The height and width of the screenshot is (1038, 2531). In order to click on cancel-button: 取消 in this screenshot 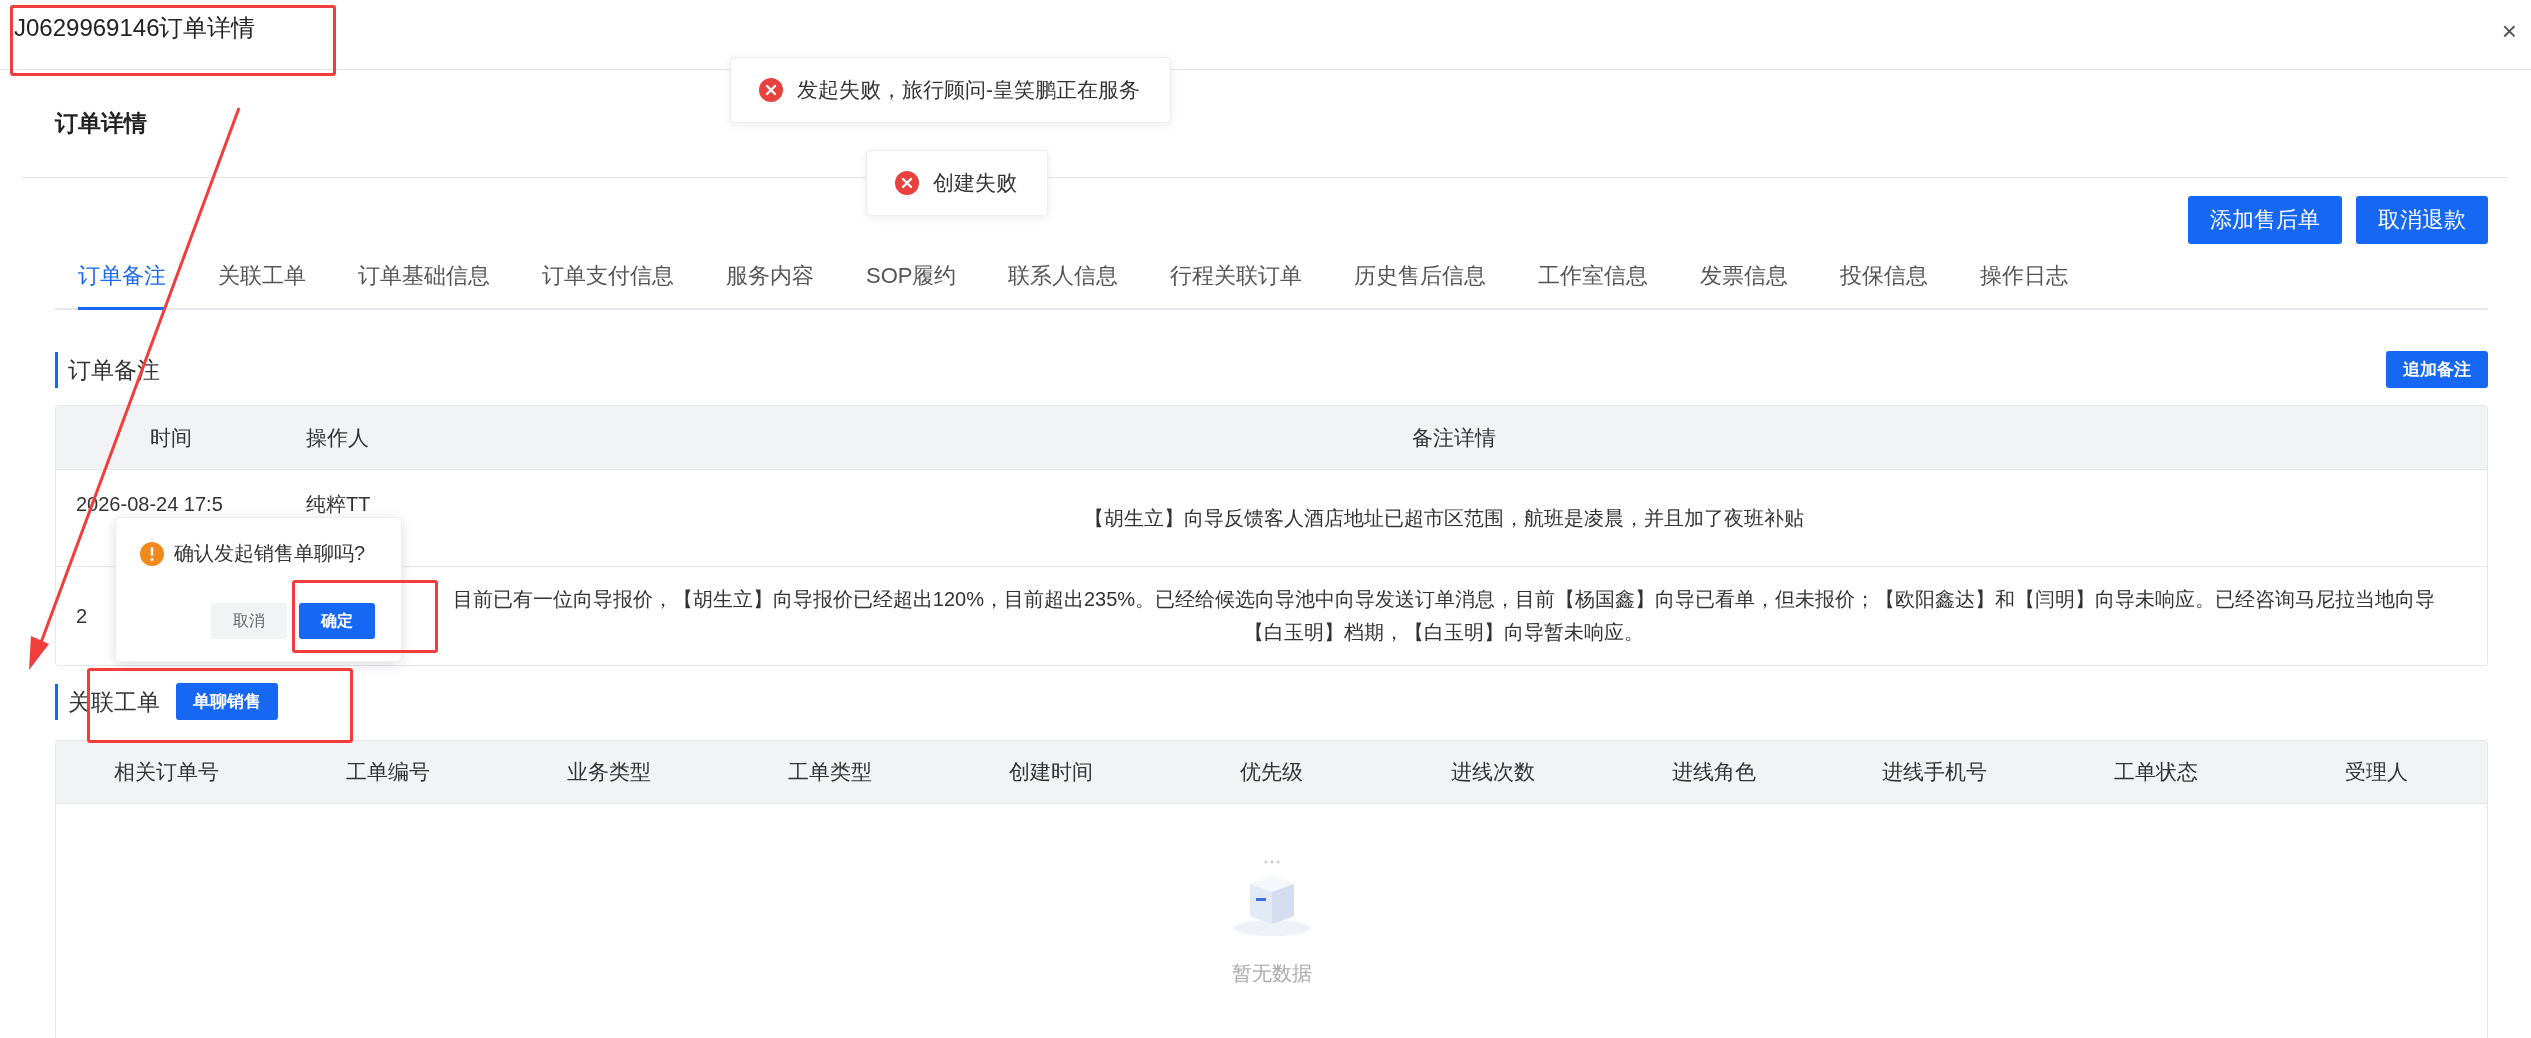, I will do `click(249, 621)`.